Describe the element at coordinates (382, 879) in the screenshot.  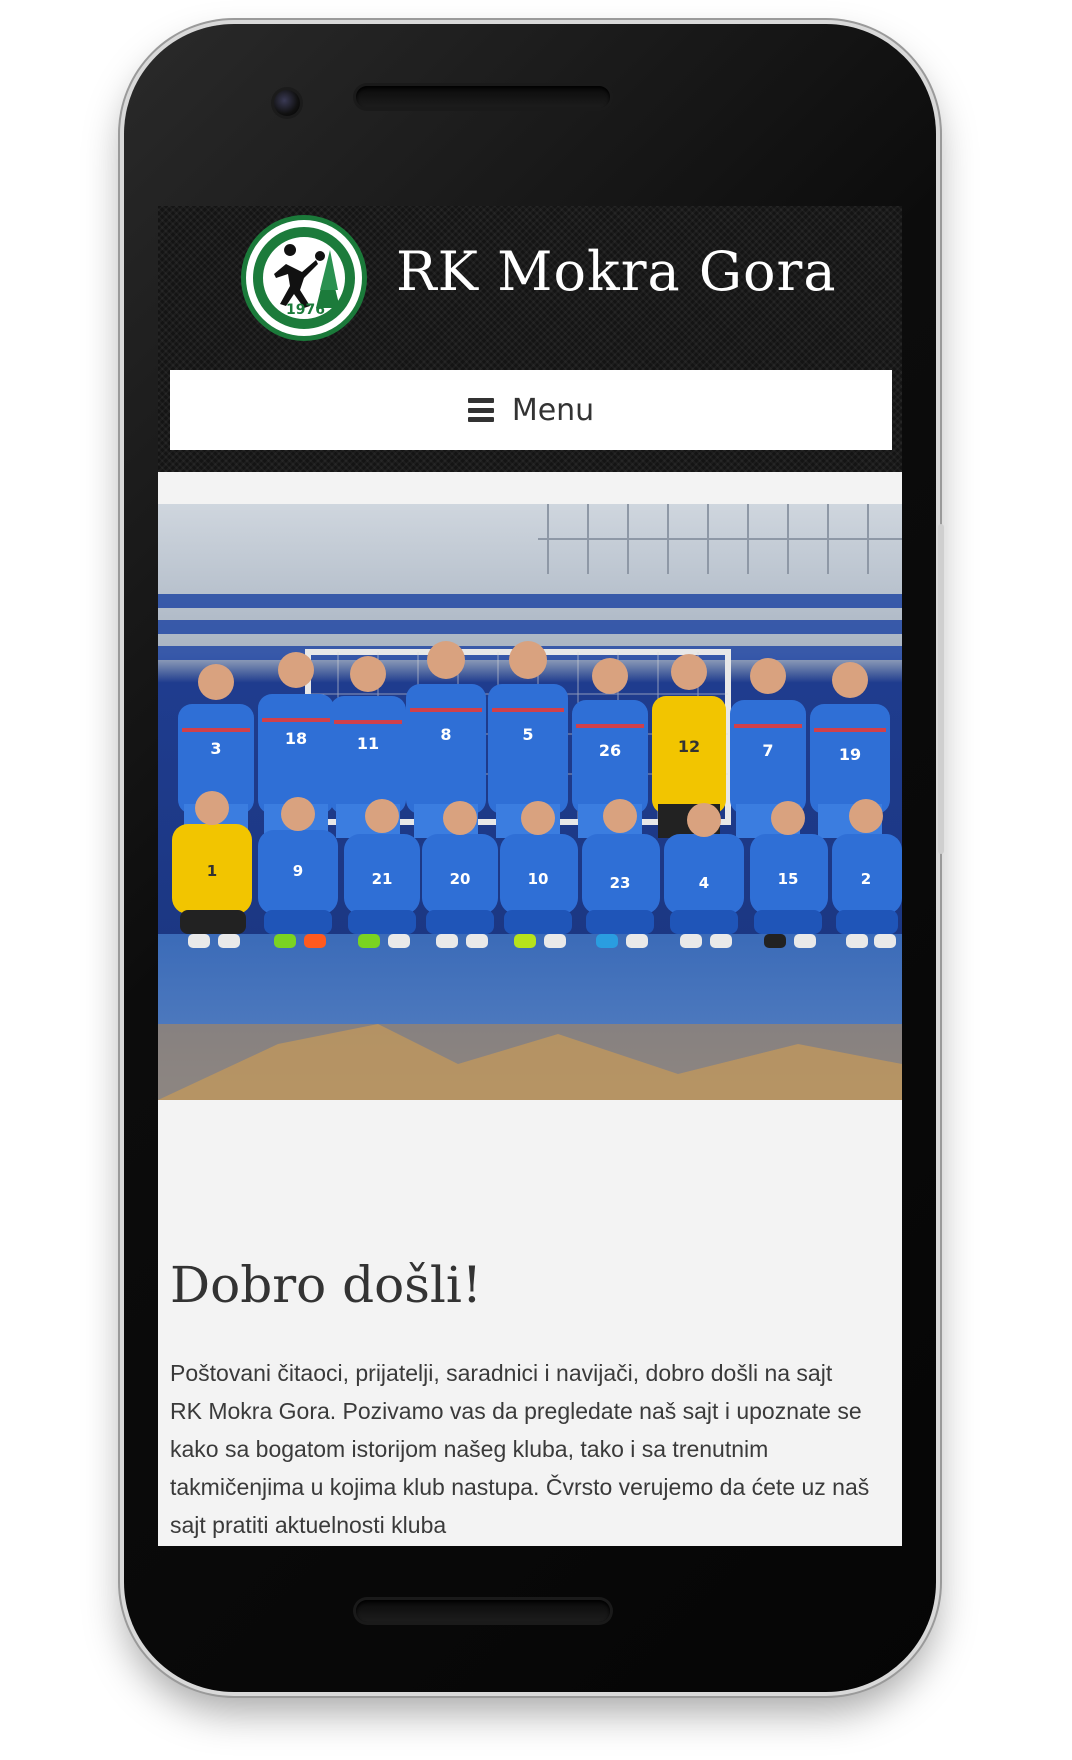
I see `svg-text: 21` at that location.